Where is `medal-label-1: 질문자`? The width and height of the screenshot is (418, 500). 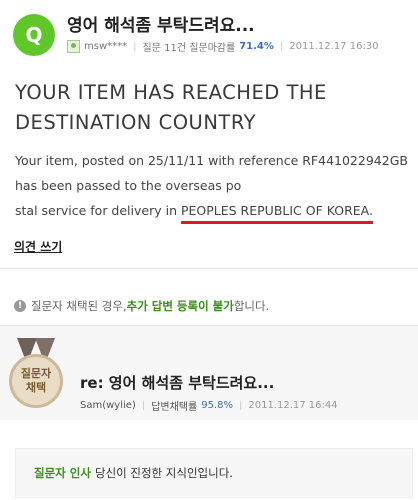
medal-label-1: 질문자 is located at coordinates (36, 373).